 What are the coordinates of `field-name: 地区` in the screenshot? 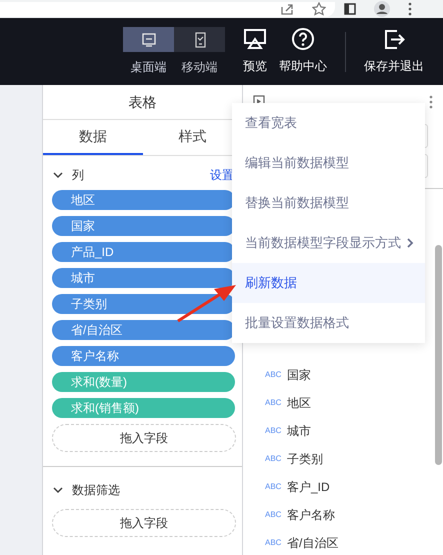 It's located at (299, 403).